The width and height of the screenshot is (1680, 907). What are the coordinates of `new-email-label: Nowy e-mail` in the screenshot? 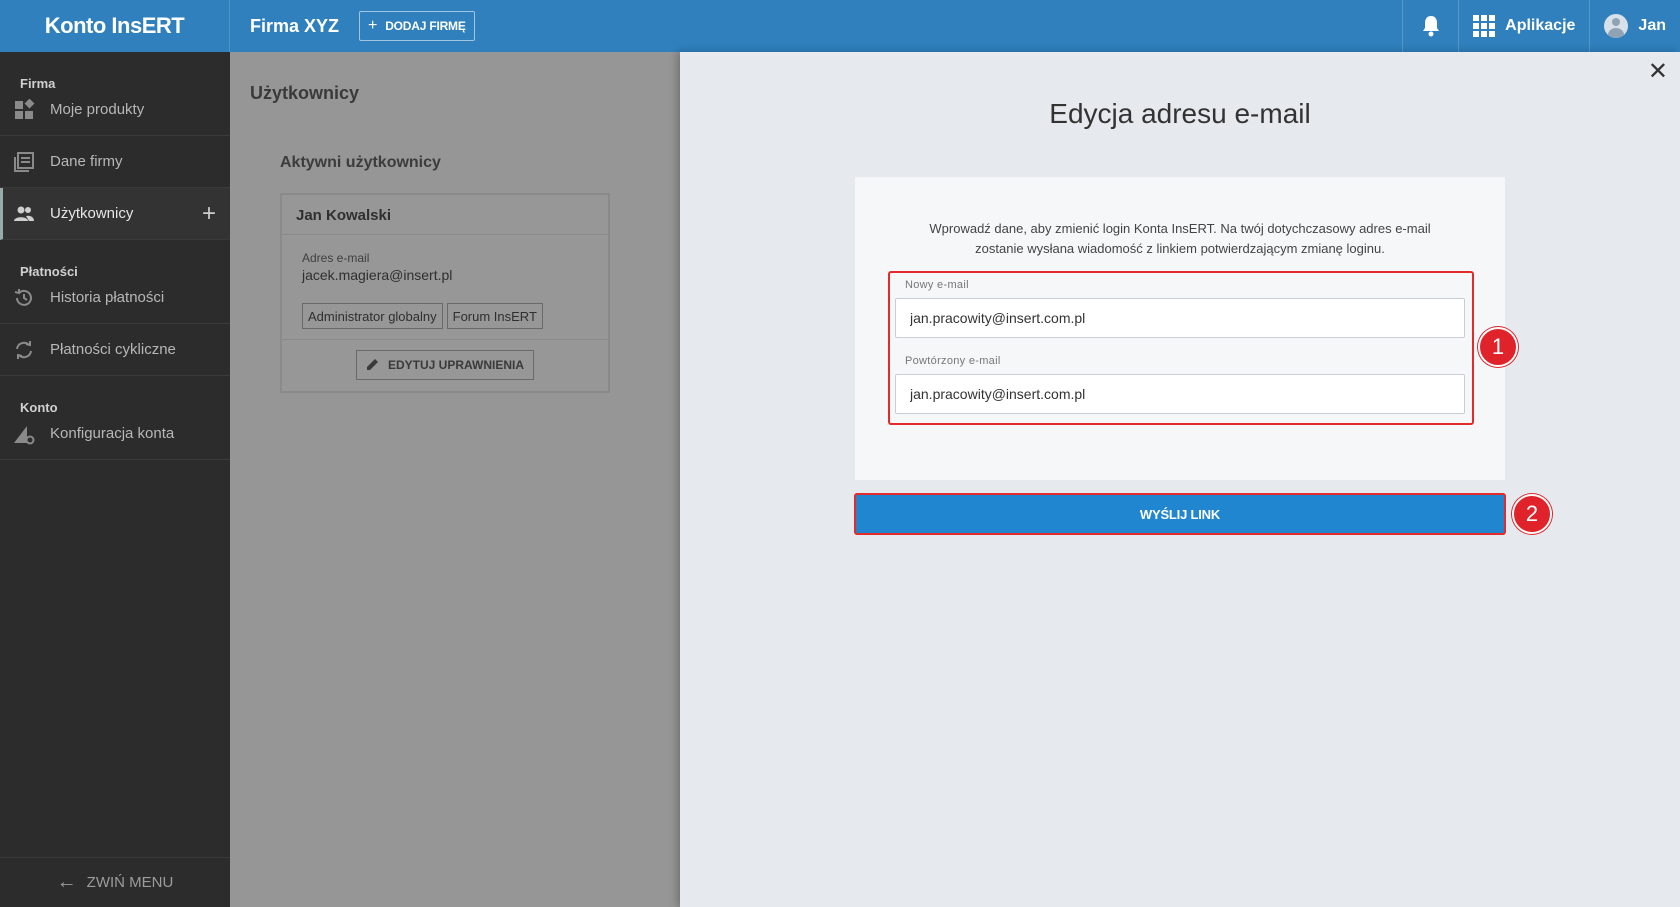 It's located at (937, 285).